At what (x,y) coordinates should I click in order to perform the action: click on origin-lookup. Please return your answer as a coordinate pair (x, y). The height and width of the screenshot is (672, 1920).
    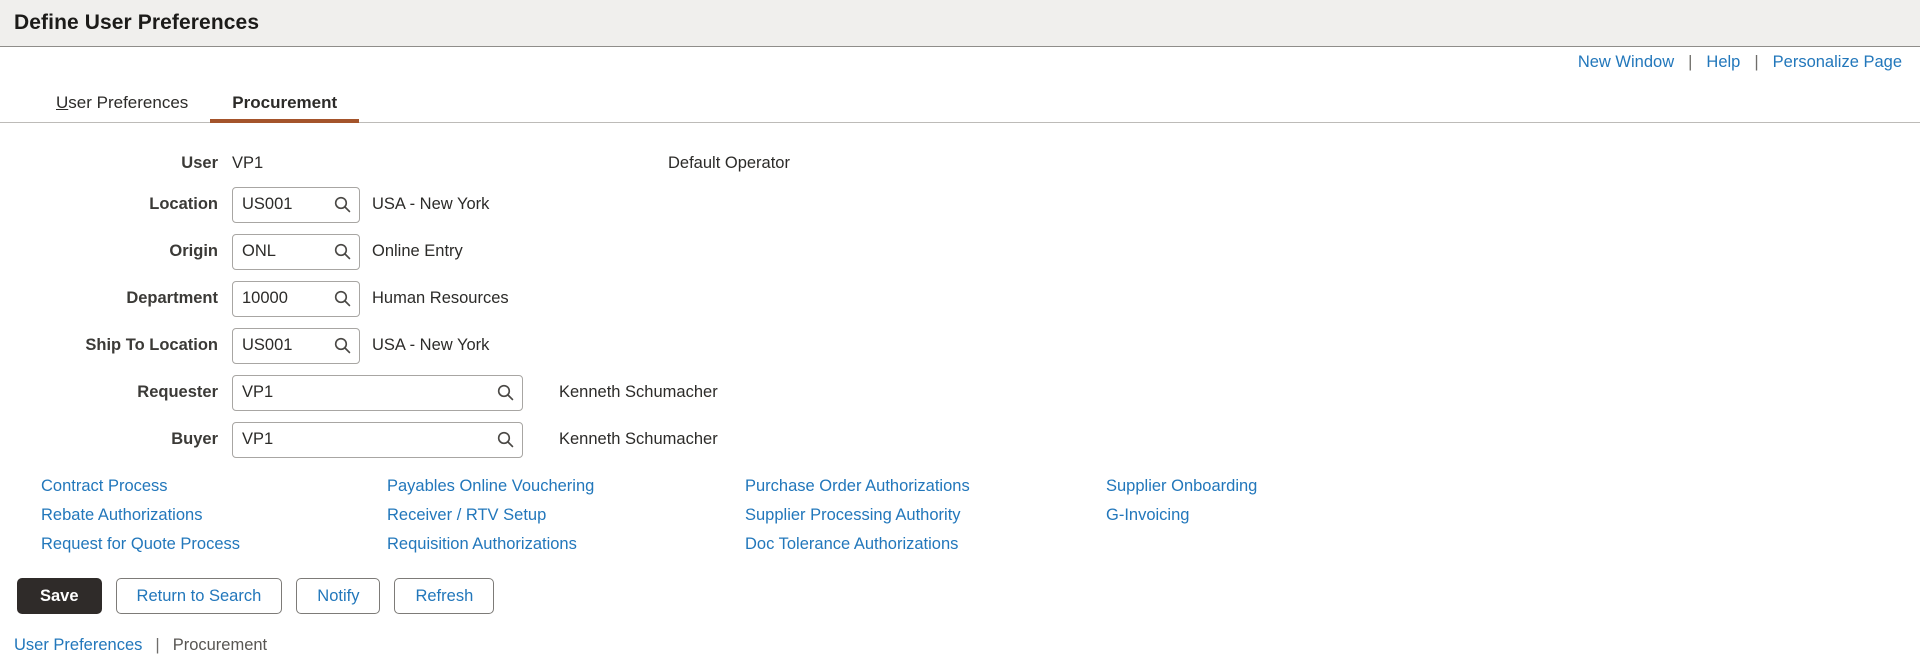
    Looking at the image, I should click on (296, 251).